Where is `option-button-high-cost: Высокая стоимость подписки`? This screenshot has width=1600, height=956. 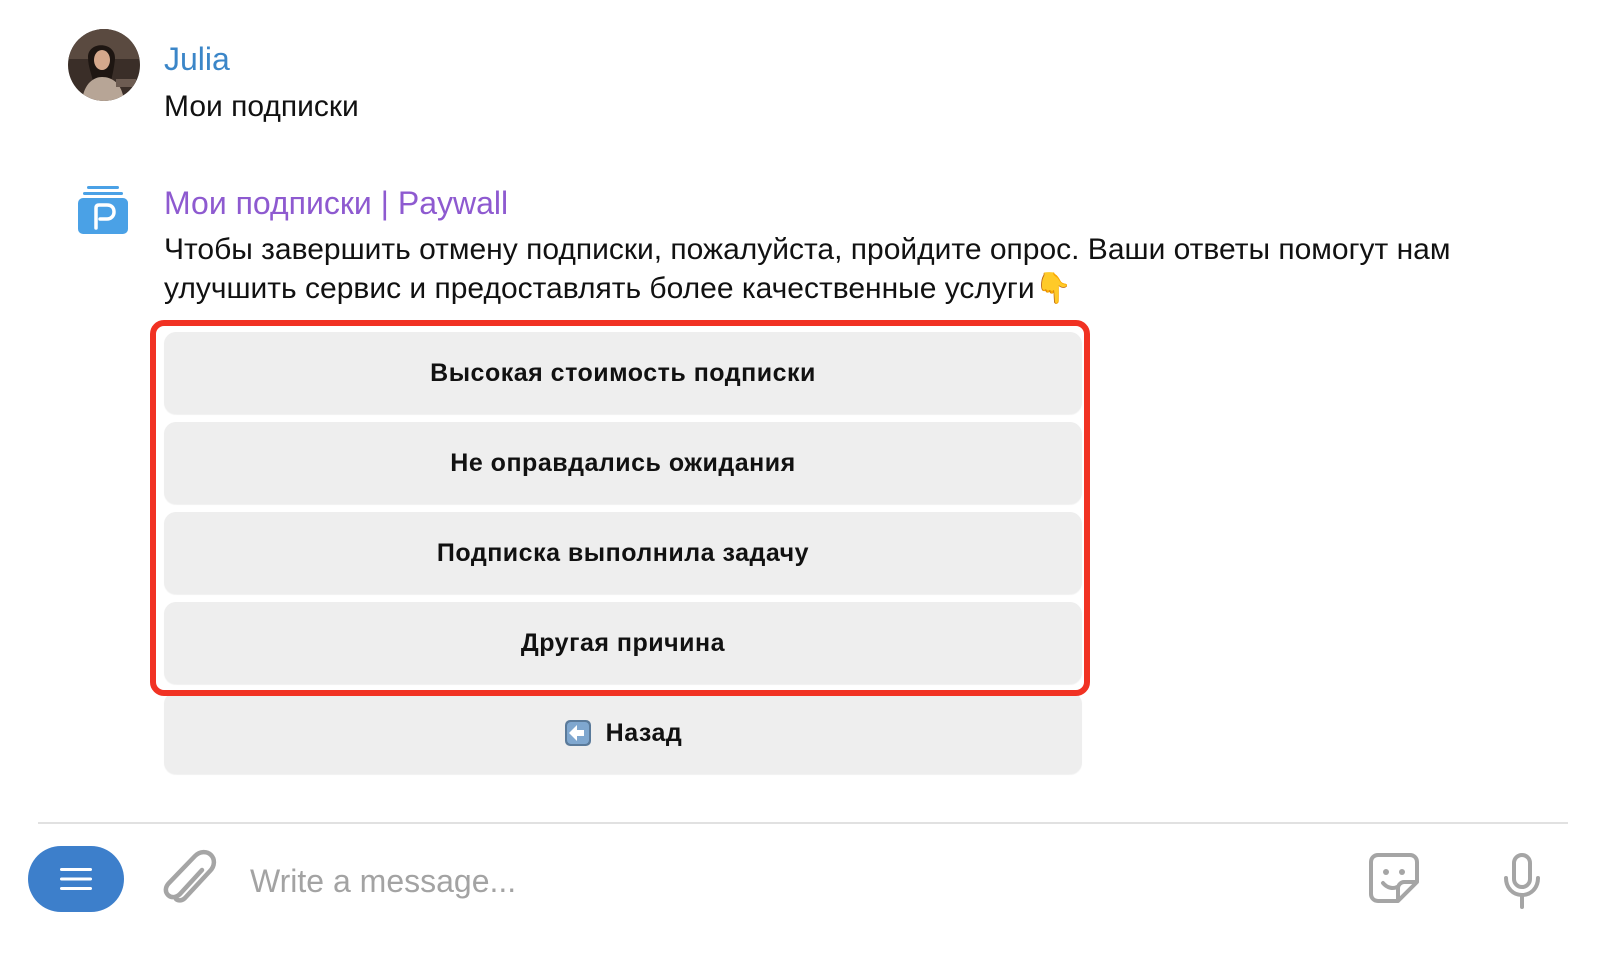
option-button-high-cost: Высокая стоимость подписки is located at coordinates (623, 373).